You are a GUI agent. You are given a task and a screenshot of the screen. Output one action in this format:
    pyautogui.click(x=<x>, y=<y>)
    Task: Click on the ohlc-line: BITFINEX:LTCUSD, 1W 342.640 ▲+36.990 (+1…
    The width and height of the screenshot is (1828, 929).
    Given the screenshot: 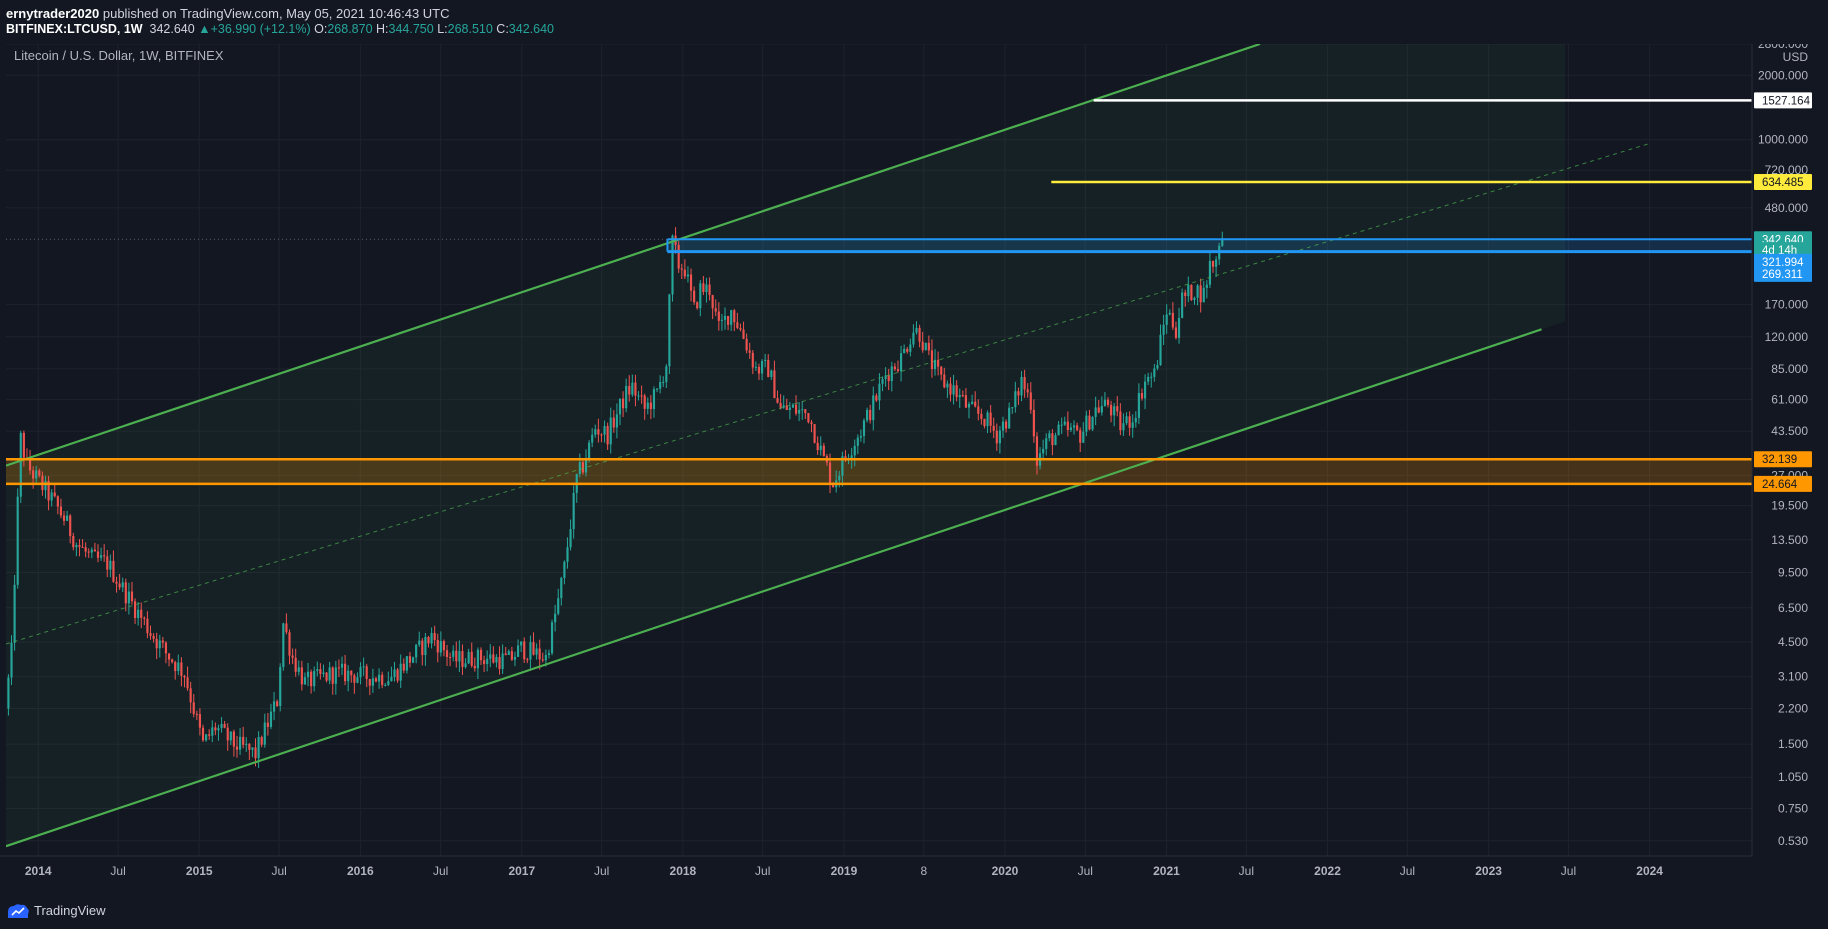 What is the action you would take?
    pyautogui.click(x=280, y=29)
    